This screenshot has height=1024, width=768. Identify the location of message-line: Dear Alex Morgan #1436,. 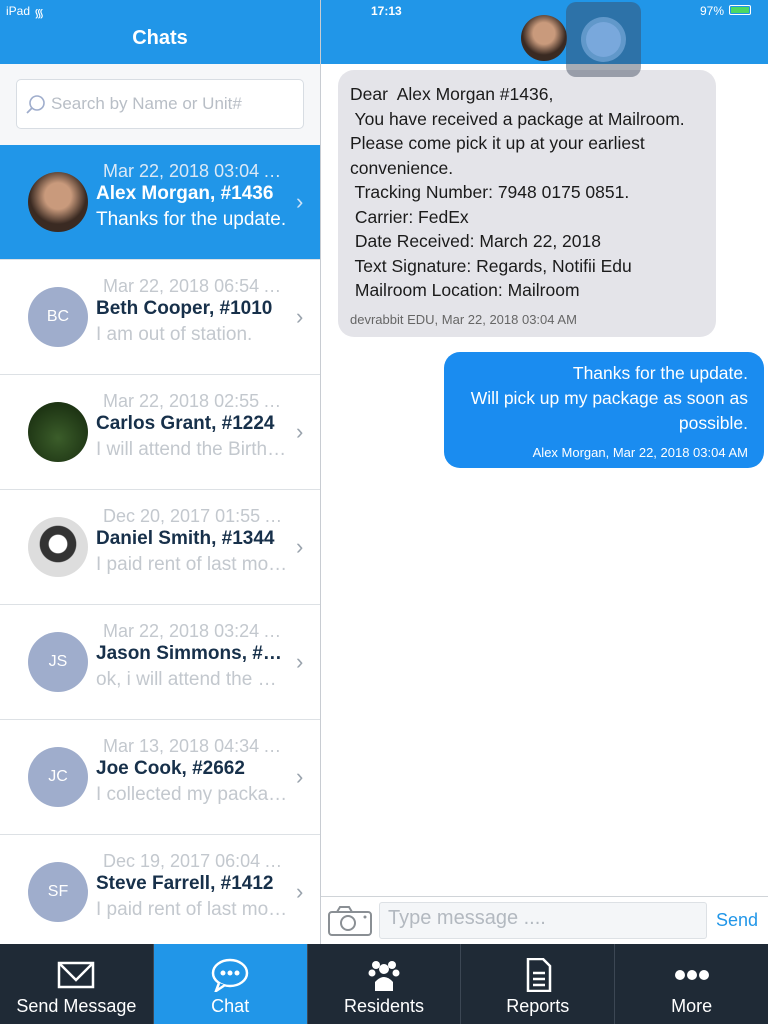
(452, 94).